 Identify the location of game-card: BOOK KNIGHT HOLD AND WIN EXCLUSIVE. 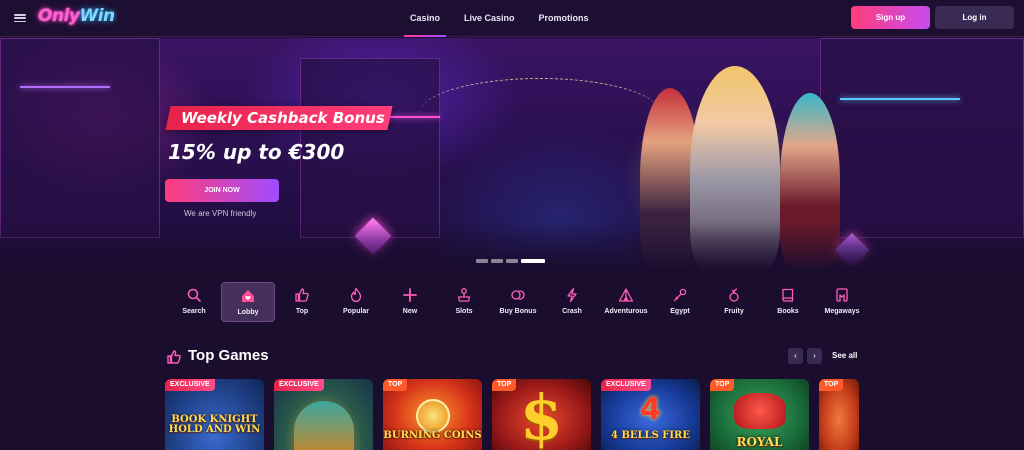
(214, 414).